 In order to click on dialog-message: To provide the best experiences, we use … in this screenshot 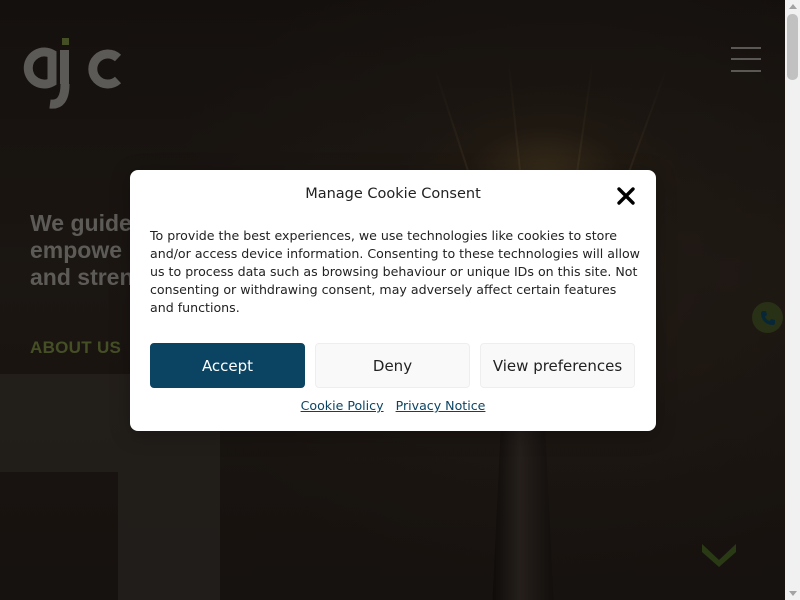, I will do `click(395, 271)`.